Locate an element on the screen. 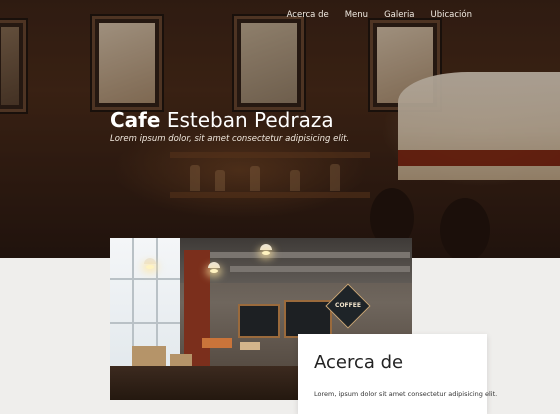 This screenshot has width=560, height=414. hero-title: Cafe Esteban Pedraza is located at coordinates (222, 120).